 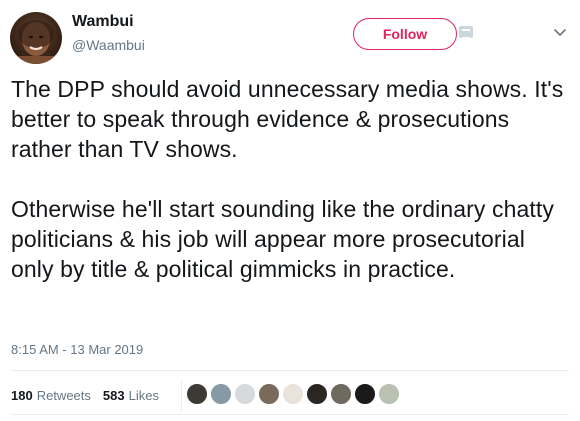 I want to click on user-avatar, so click(x=36, y=38).